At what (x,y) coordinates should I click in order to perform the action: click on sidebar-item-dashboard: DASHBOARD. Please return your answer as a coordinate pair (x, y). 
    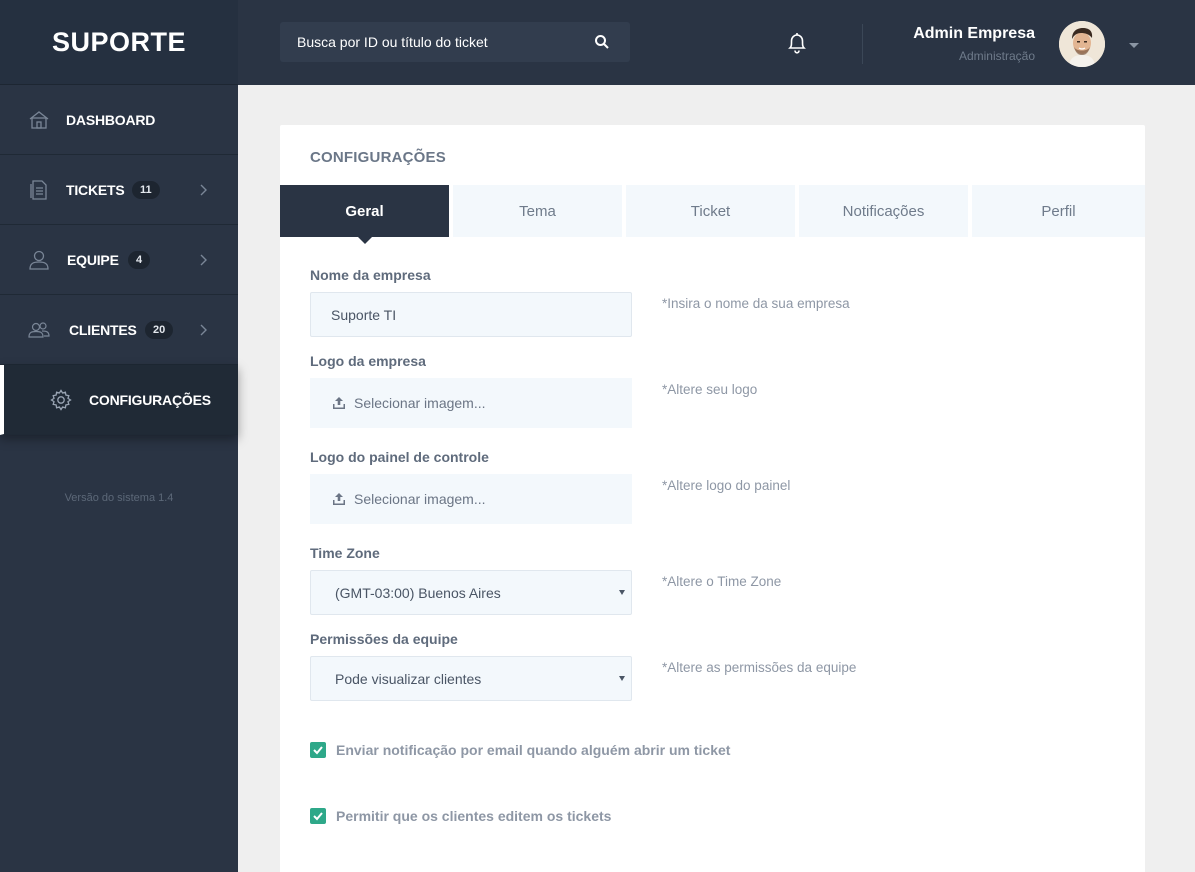
    Looking at the image, I should click on (119, 120).